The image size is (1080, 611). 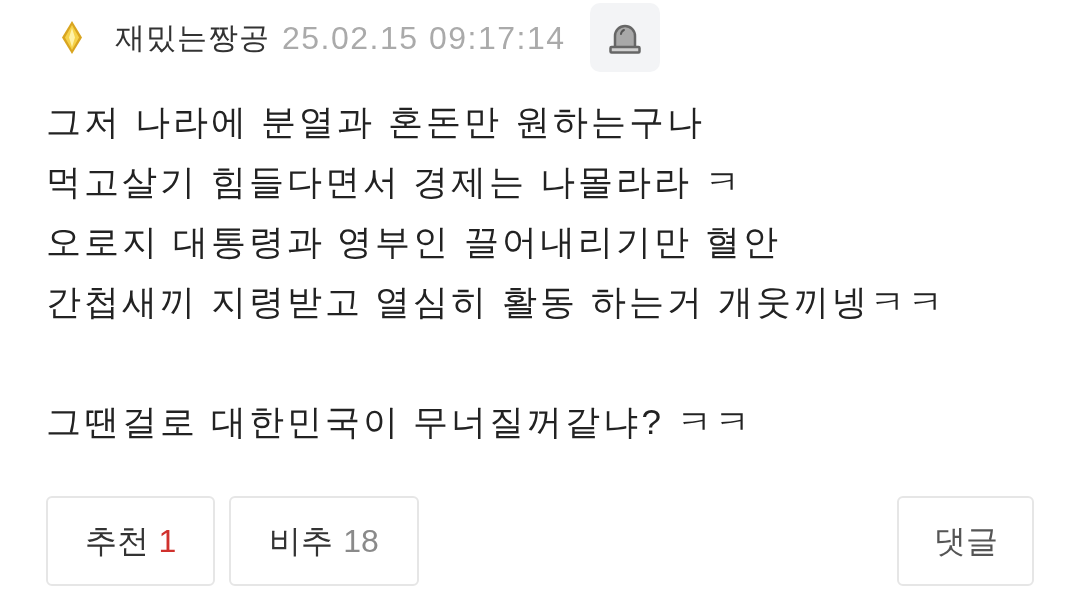 What do you see at coordinates (965, 541) in the screenshot?
I see `comment-button: 댓글` at bounding box center [965, 541].